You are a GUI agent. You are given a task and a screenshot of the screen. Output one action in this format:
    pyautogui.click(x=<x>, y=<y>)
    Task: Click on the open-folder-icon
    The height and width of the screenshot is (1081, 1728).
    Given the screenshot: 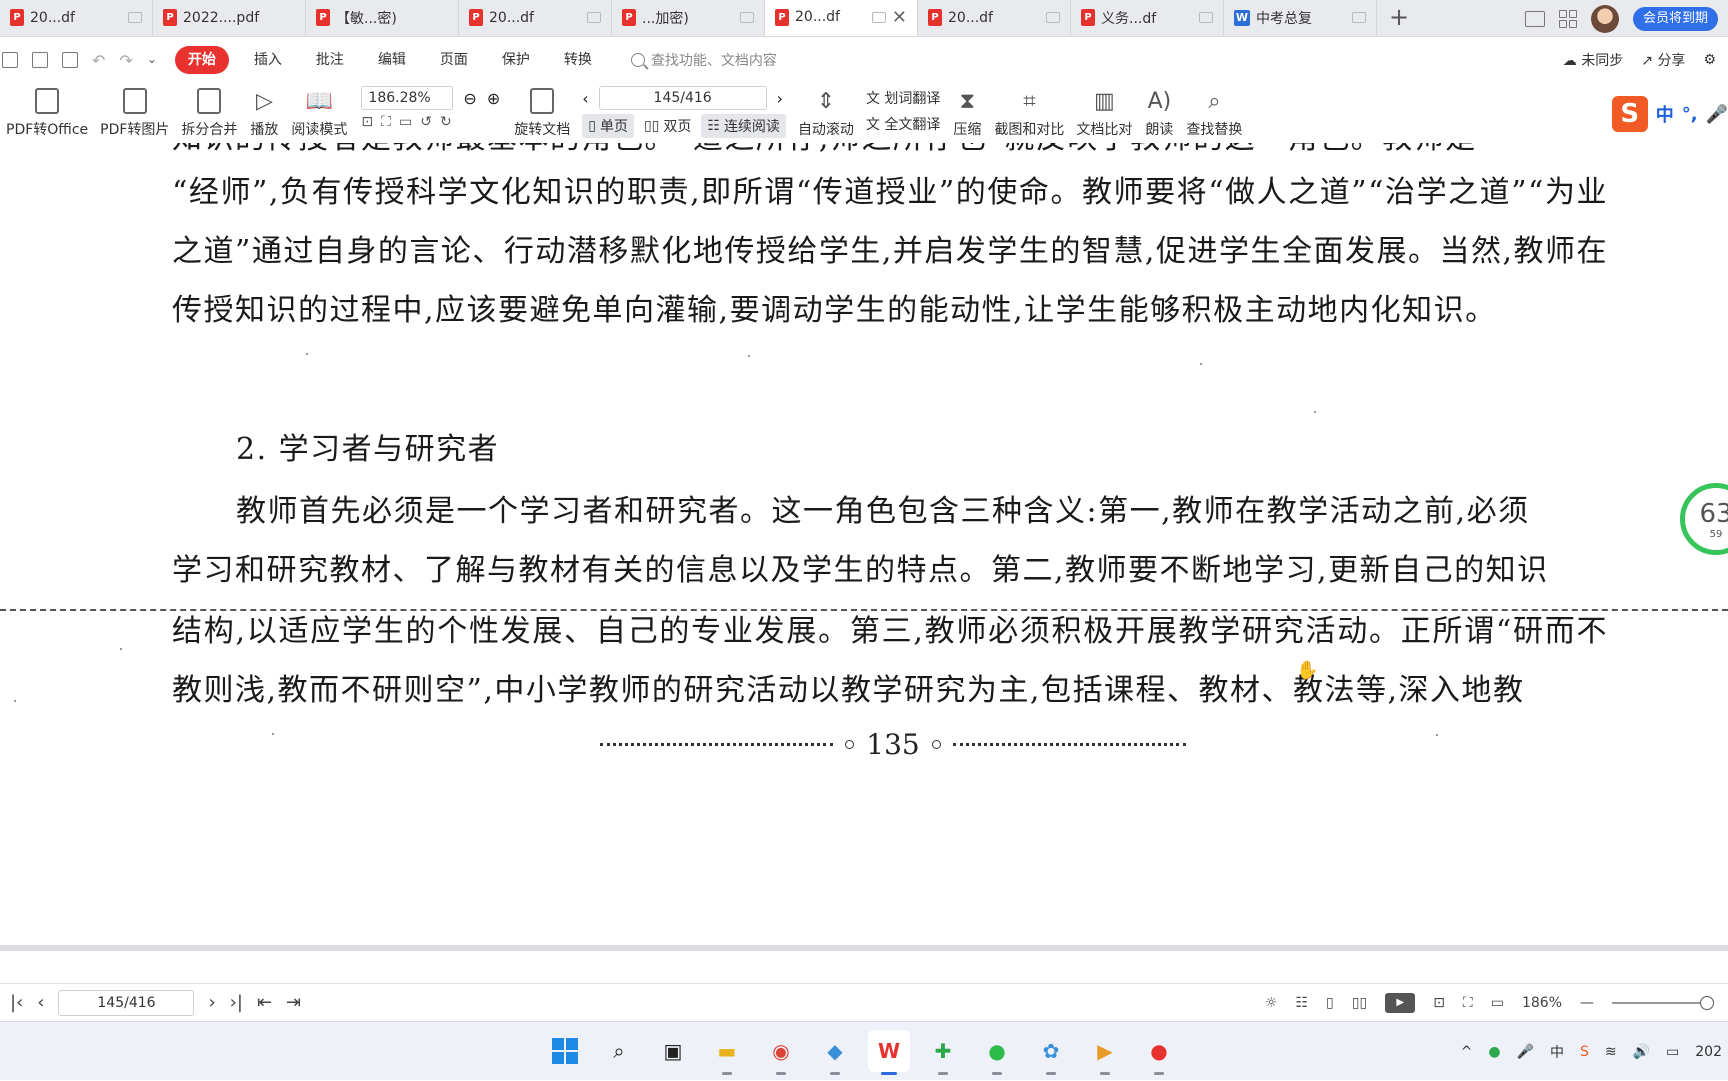 What is the action you would take?
    pyautogui.click(x=10, y=60)
    